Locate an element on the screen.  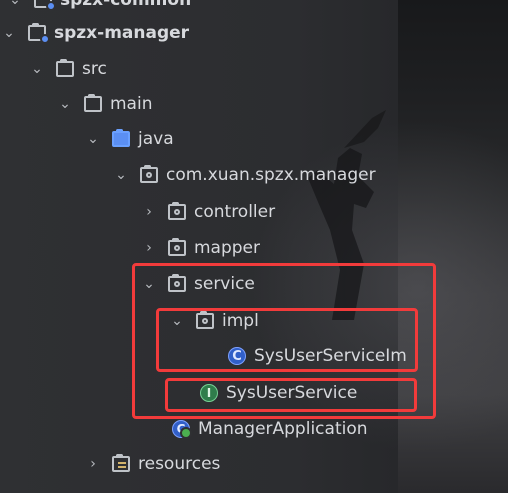
application-class-icon: C is located at coordinates (182, 429).